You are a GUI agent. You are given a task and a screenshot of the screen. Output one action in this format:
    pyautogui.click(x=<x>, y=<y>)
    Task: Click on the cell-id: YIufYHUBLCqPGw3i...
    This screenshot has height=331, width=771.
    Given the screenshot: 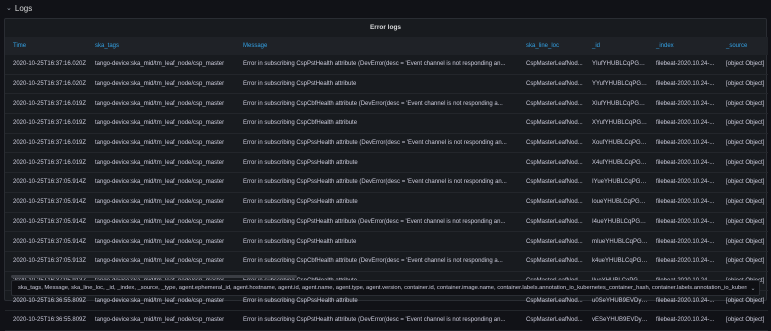 What is the action you would take?
    pyautogui.click(x=616, y=65)
    